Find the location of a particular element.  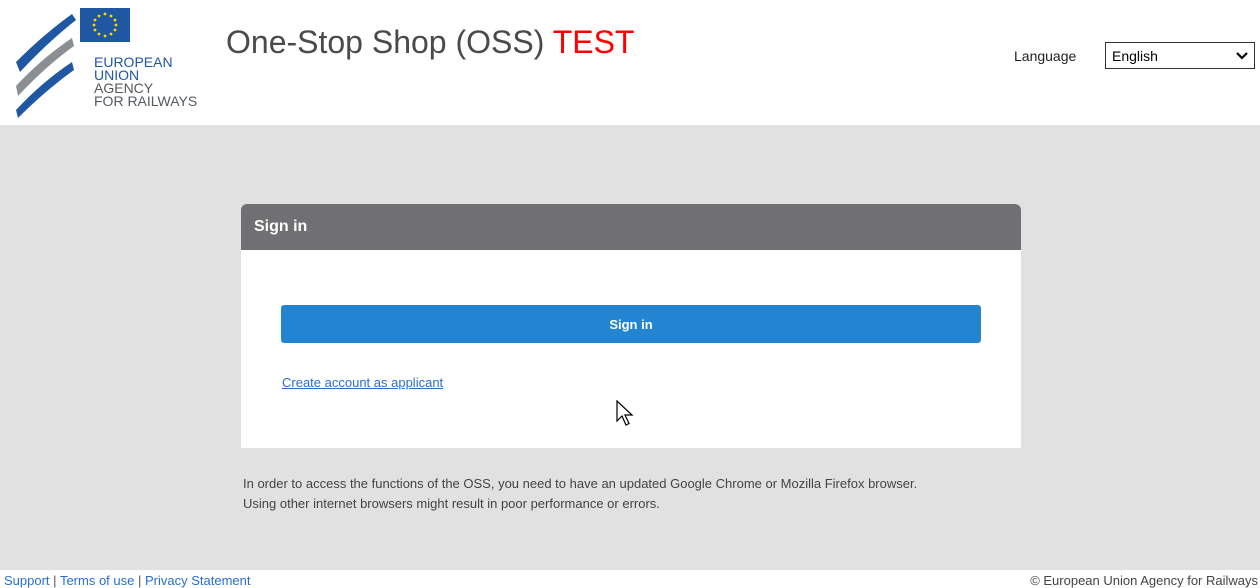

footer-terms-link: Terms of use is located at coordinates (97, 580).